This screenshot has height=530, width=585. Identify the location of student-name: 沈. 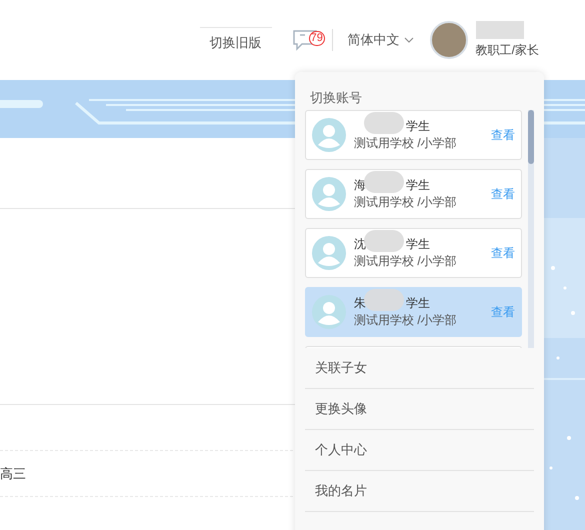
(360, 244).